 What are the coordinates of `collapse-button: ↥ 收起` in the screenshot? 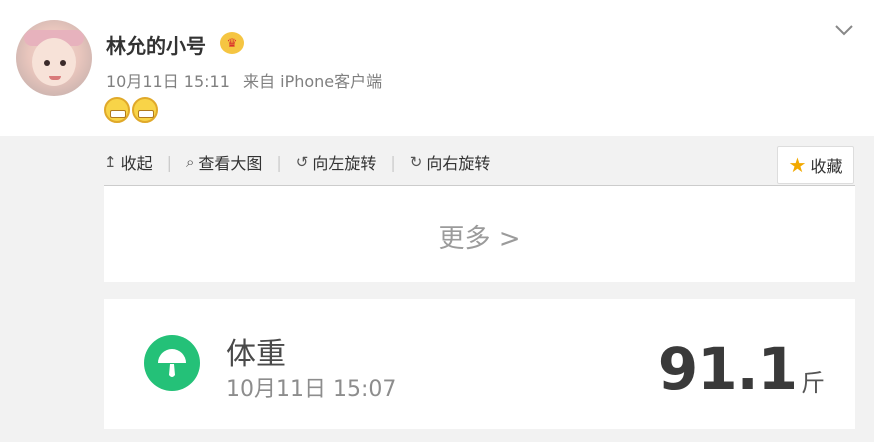 It's located at (128, 162).